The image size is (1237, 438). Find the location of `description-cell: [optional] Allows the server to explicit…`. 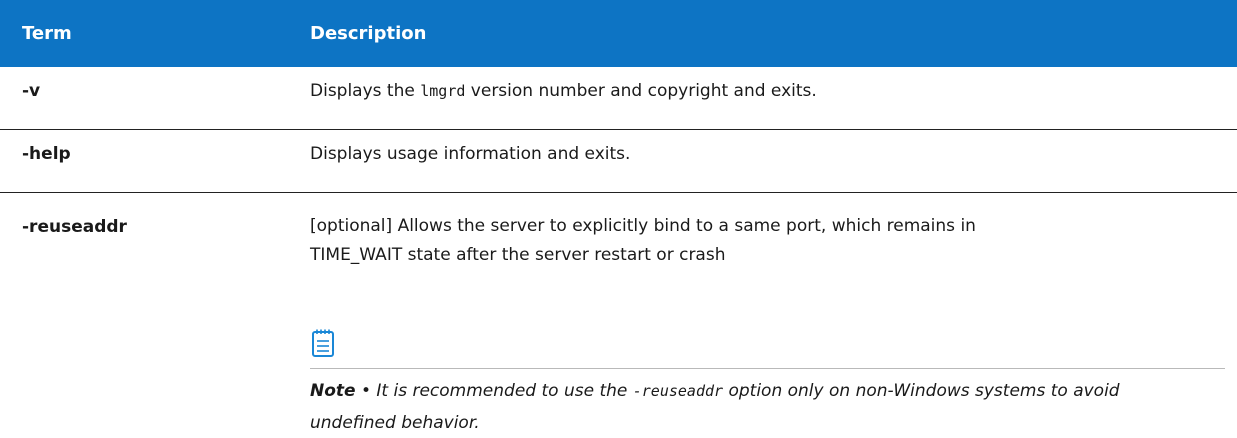

description-cell: [optional] Allows the server to explicit… is located at coordinates (760, 241).